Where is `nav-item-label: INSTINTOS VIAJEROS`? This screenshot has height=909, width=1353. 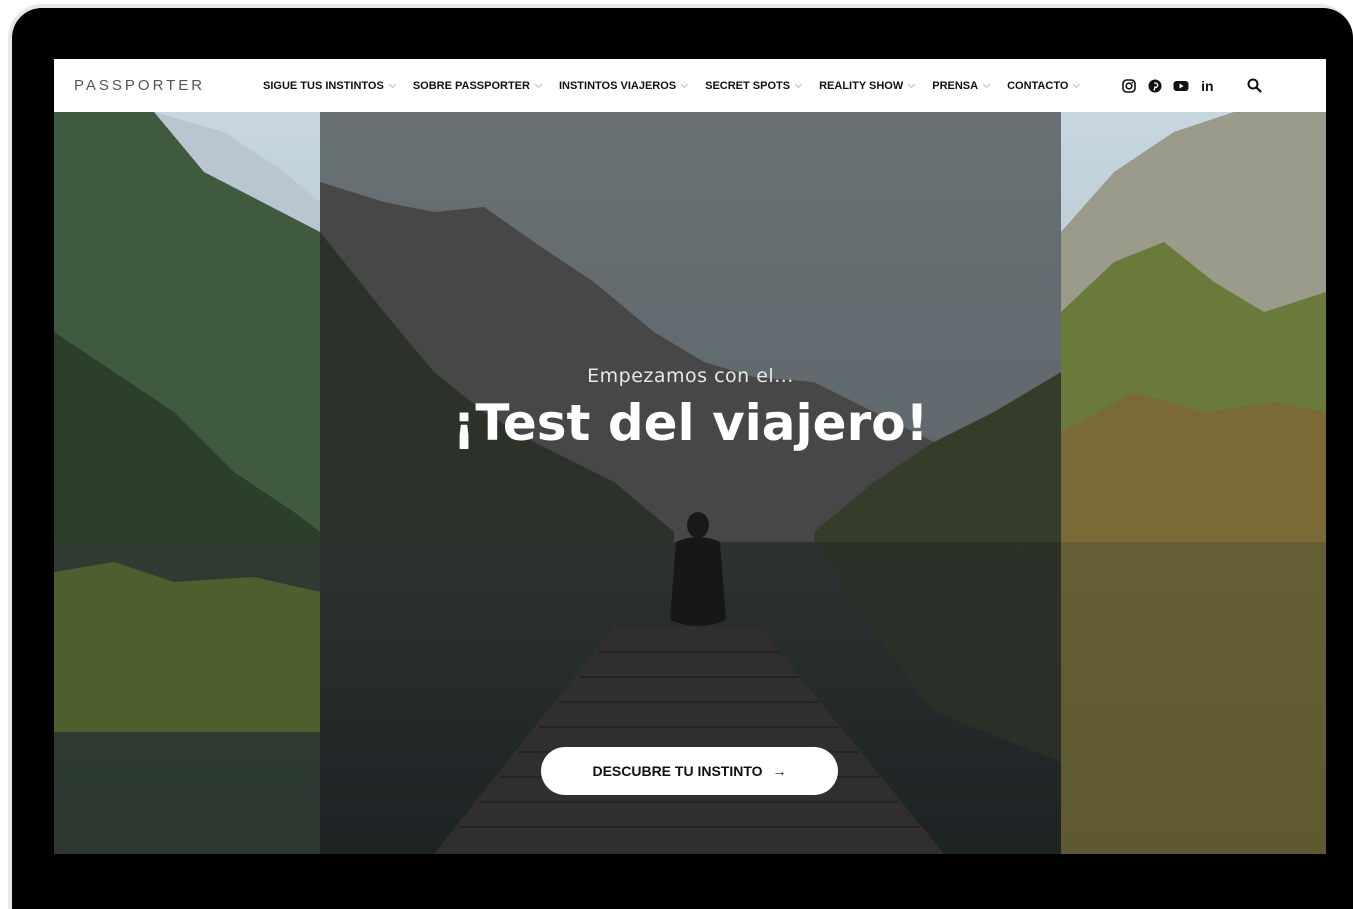 nav-item-label: INSTINTOS VIAJEROS is located at coordinates (617, 85).